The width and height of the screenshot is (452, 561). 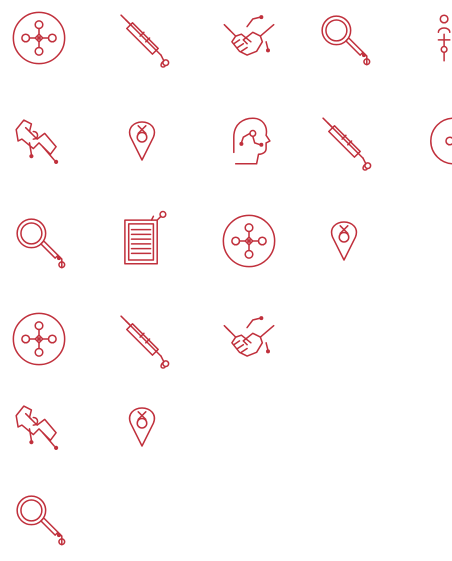 What do you see at coordinates (145, 237) in the screenshot?
I see `document-icon` at bounding box center [145, 237].